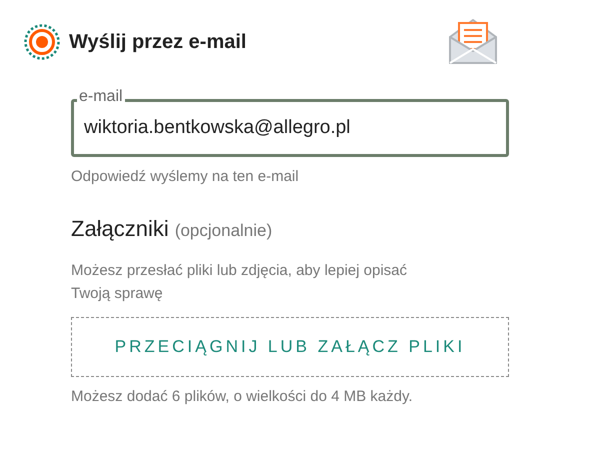  I want to click on file-limit-note: Możesz dodać 6 plików, o wielkości do 4 MB każdy., so click(242, 396).